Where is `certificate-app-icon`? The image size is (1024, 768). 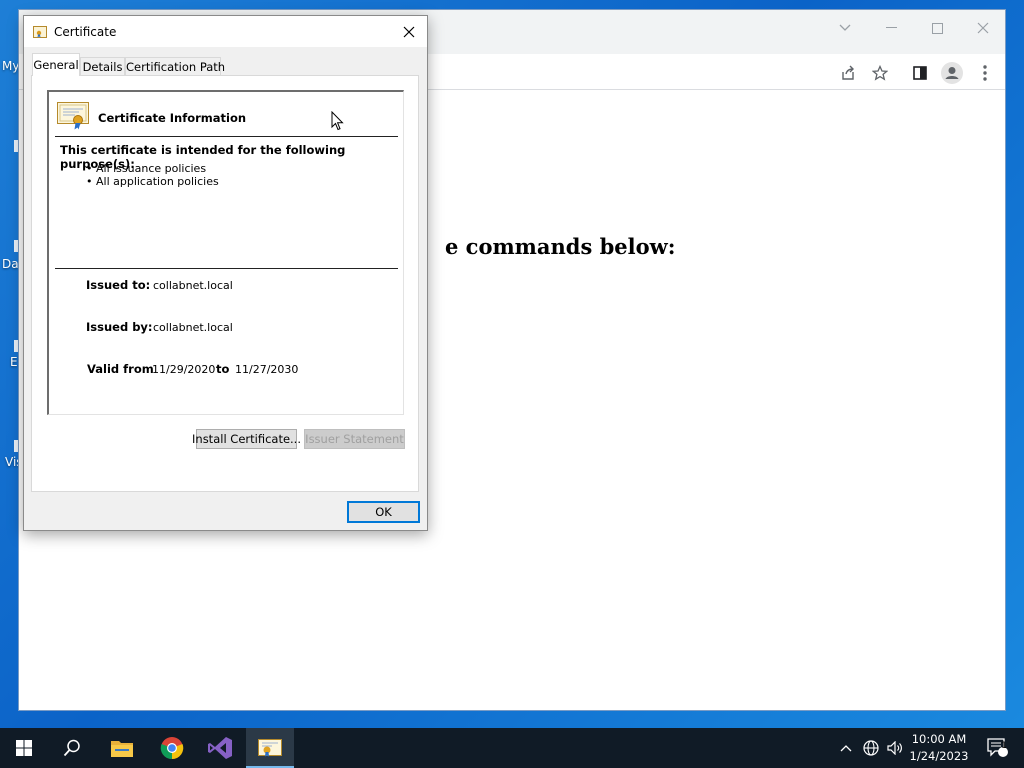
certificate-app-icon is located at coordinates (270, 748).